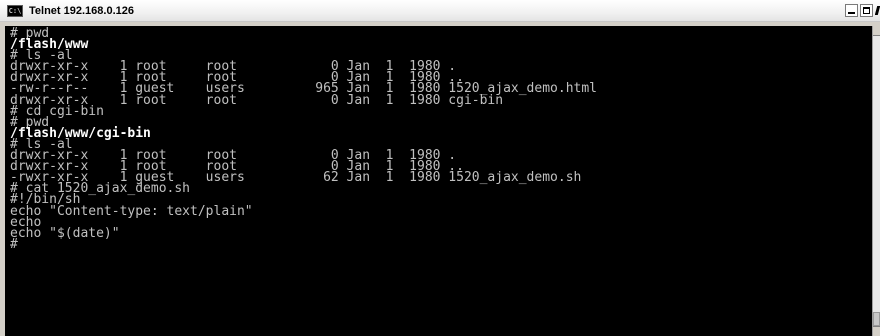 This screenshot has height=336, width=880. I want to click on close-button, so click(877, 10).